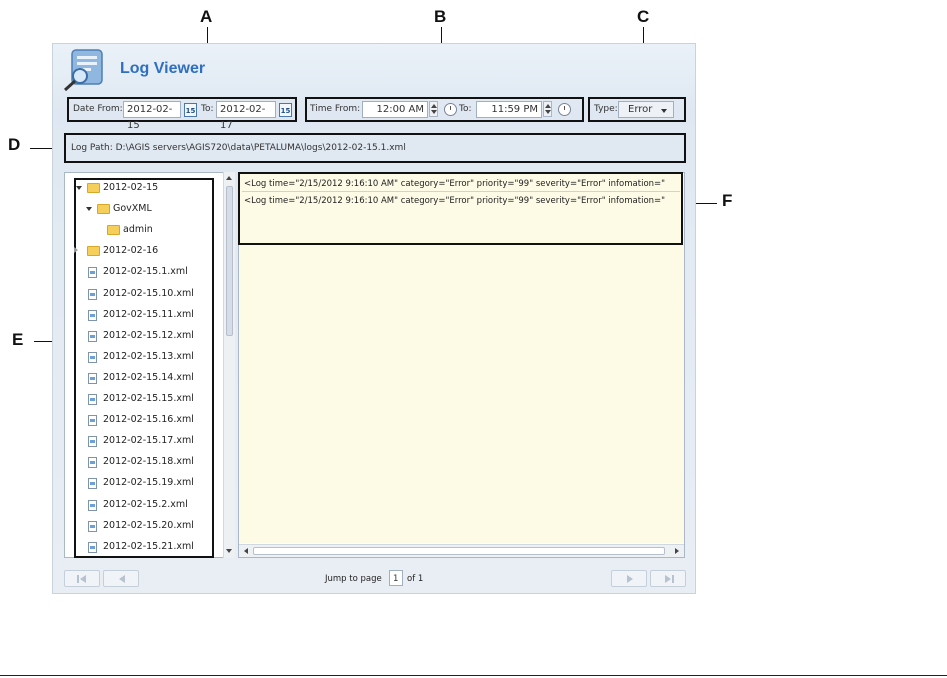 This screenshot has width=947, height=678. What do you see at coordinates (144, 210) in the screenshot?
I see `tree-folder-item: GovXML` at bounding box center [144, 210].